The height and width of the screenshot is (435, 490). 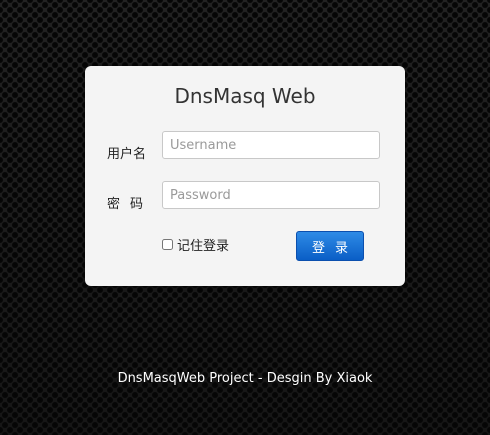 I want to click on remember-login-option: 记住登录, so click(x=196, y=245).